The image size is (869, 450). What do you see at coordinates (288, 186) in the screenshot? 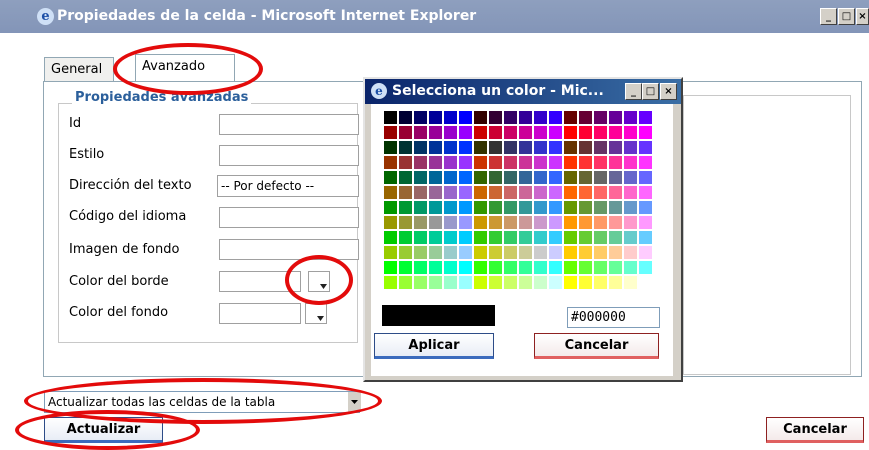
I see `text-direction-select: -- Por defecto --` at bounding box center [288, 186].